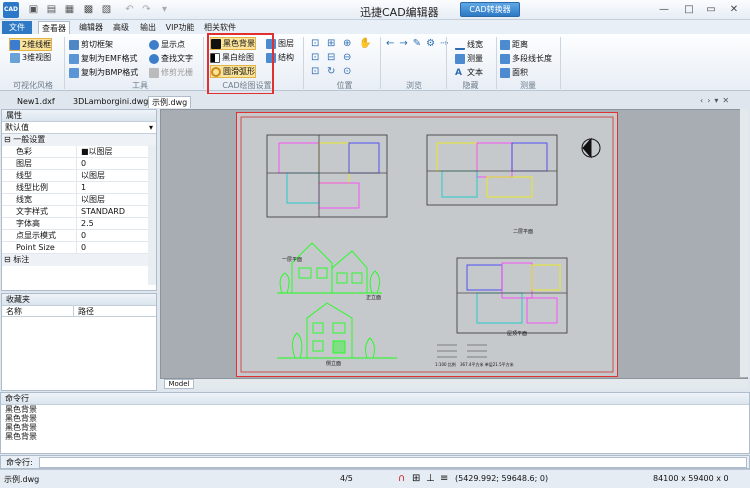 The image size is (750, 488). What do you see at coordinates (444, 43) in the screenshot?
I see `next-icon: ⇢` at bounding box center [444, 43].